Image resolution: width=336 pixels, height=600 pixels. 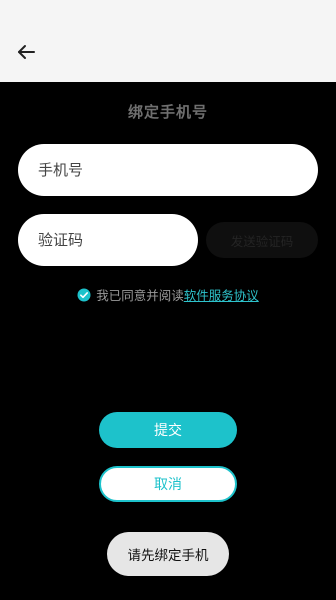 I want to click on phone-input, so click(x=177, y=170).